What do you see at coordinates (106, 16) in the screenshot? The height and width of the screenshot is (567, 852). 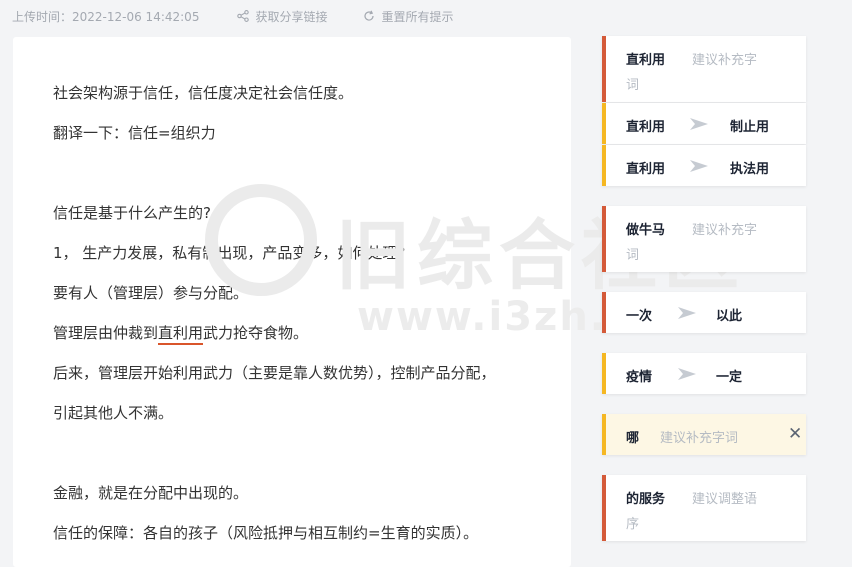 I see `upload-time: 上传时间：2022-12-06 14:42:05` at bounding box center [106, 16].